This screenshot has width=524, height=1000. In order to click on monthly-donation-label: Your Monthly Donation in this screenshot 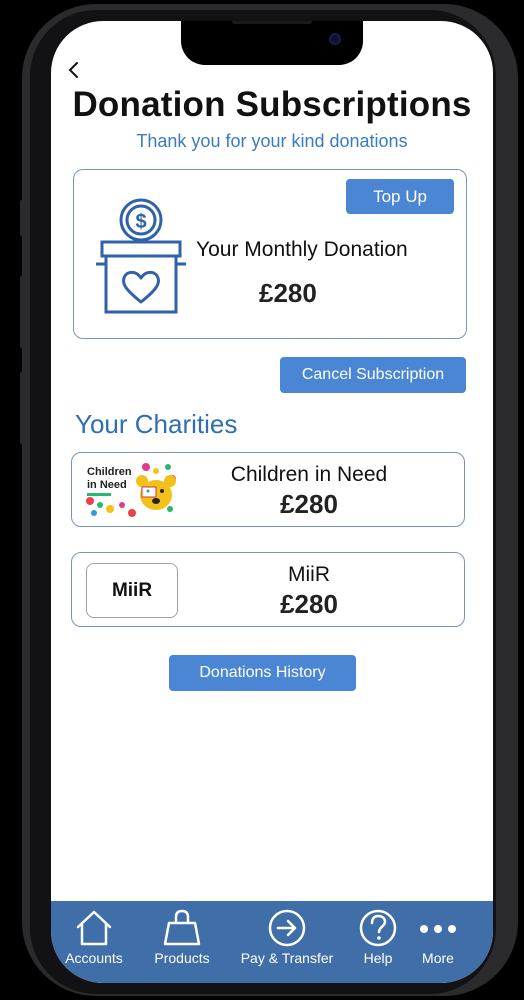, I will do `click(302, 249)`.